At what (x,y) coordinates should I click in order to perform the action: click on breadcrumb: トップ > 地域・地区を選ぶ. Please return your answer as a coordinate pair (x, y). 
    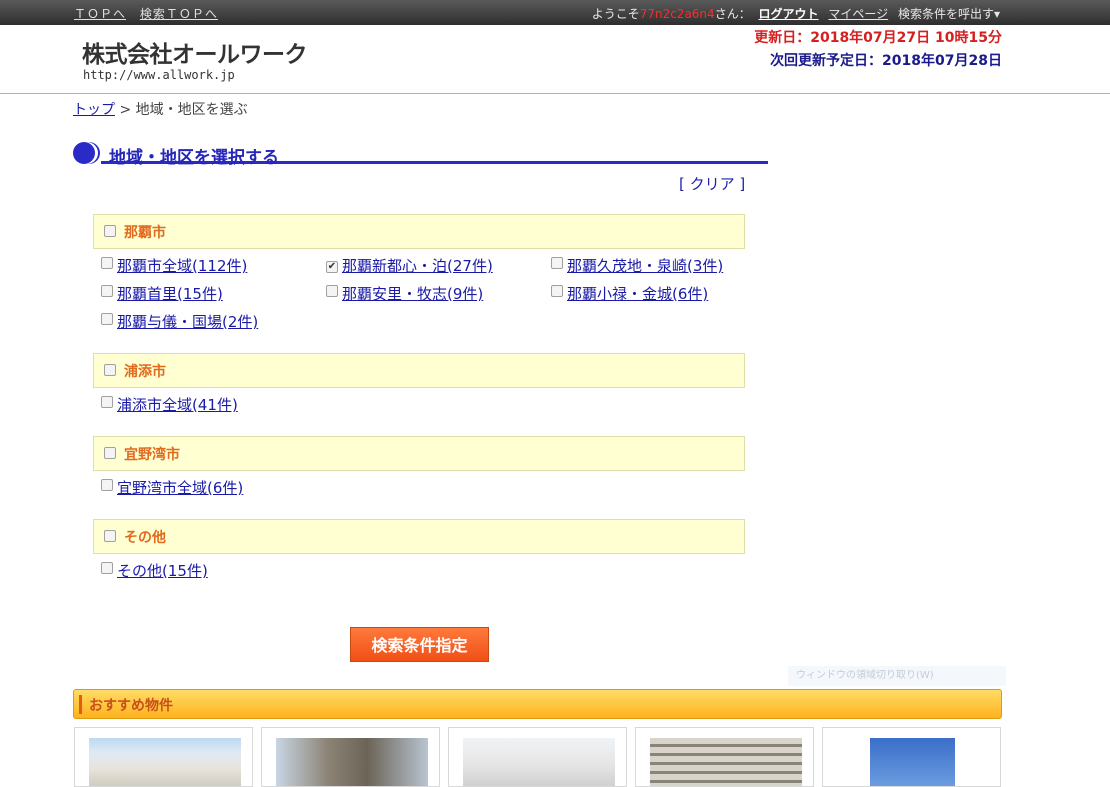
    Looking at the image, I should click on (160, 109).